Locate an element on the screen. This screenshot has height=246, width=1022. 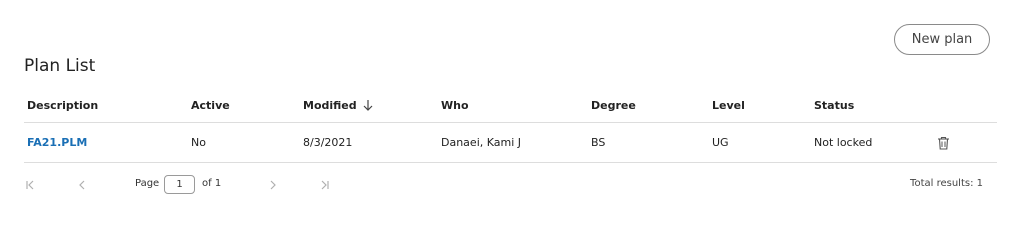
previous-page-icon is located at coordinates (82, 185).